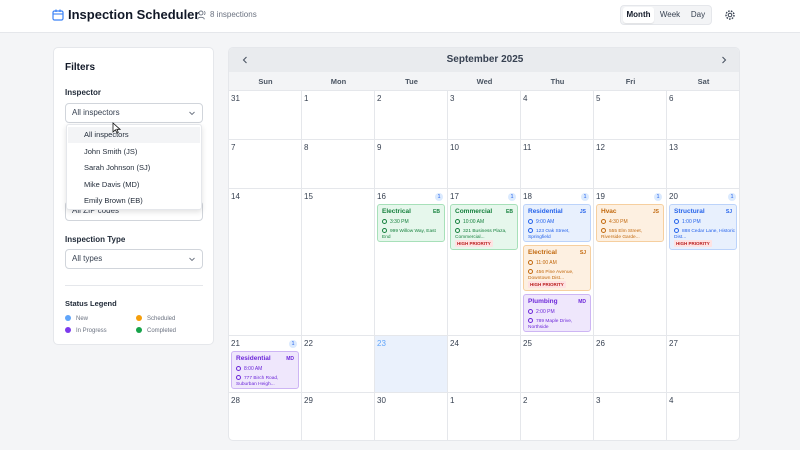 The image size is (800, 450). Describe the element at coordinates (134, 259) in the screenshot. I see `inspection-type-select: All types` at that location.